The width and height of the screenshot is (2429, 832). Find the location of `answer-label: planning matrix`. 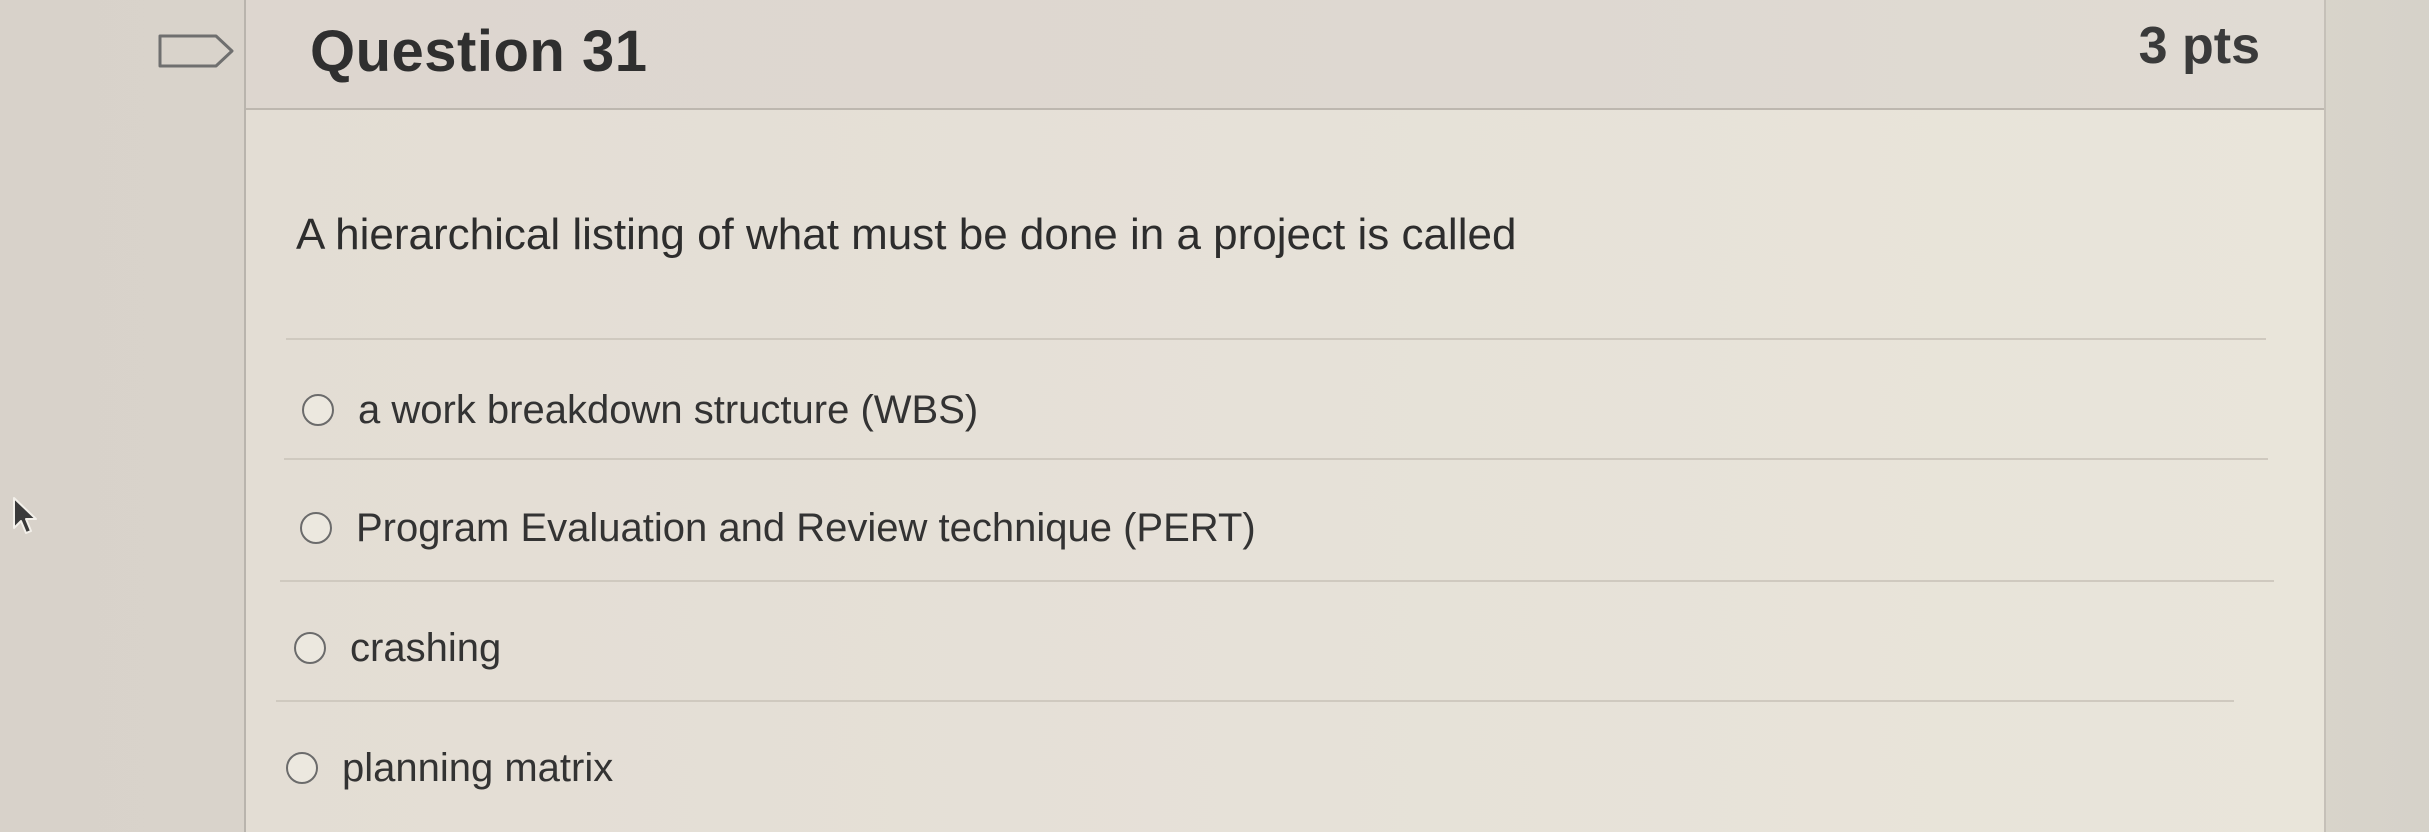

answer-label: planning matrix is located at coordinates (477, 768).